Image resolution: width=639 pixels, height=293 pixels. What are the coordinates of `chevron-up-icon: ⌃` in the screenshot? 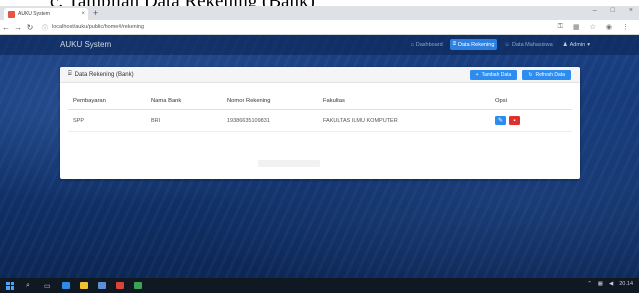 It's located at (589, 284).